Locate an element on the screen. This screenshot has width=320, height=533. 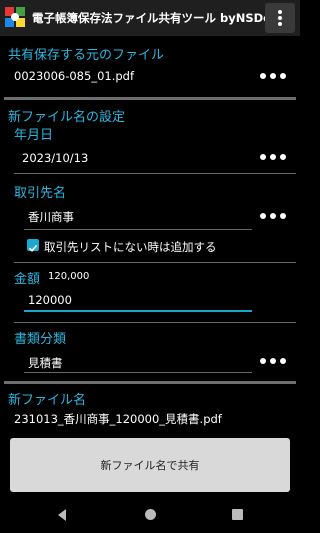
client-label: 取引先名 is located at coordinates (40, 193).